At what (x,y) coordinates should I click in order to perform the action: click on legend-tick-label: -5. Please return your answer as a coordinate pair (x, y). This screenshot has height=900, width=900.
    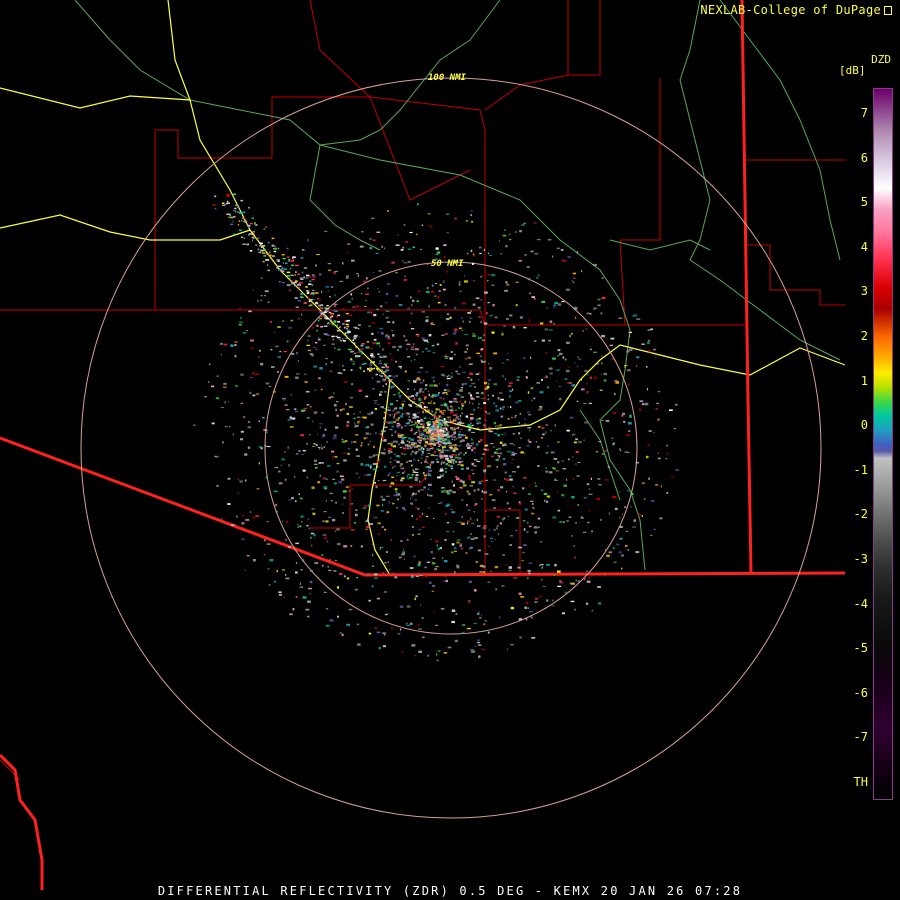
    Looking at the image, I should click on (860, 648).